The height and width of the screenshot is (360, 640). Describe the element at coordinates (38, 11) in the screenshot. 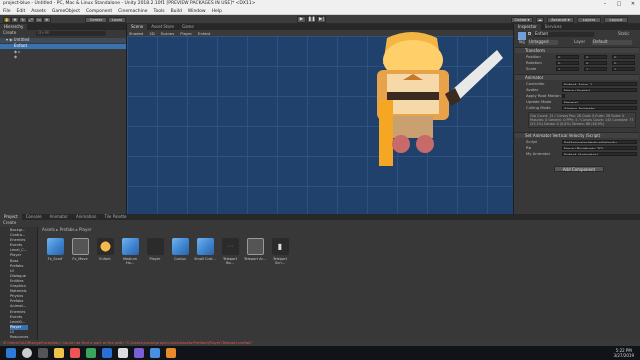

I see `menu-assets: Assets` at that location.